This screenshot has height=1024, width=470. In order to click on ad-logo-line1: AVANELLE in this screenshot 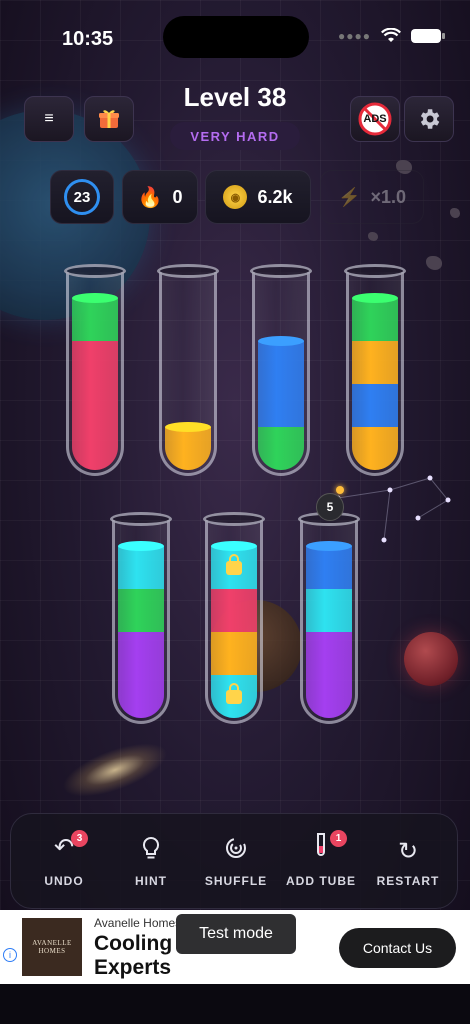, I will do `click(52, 943)`.